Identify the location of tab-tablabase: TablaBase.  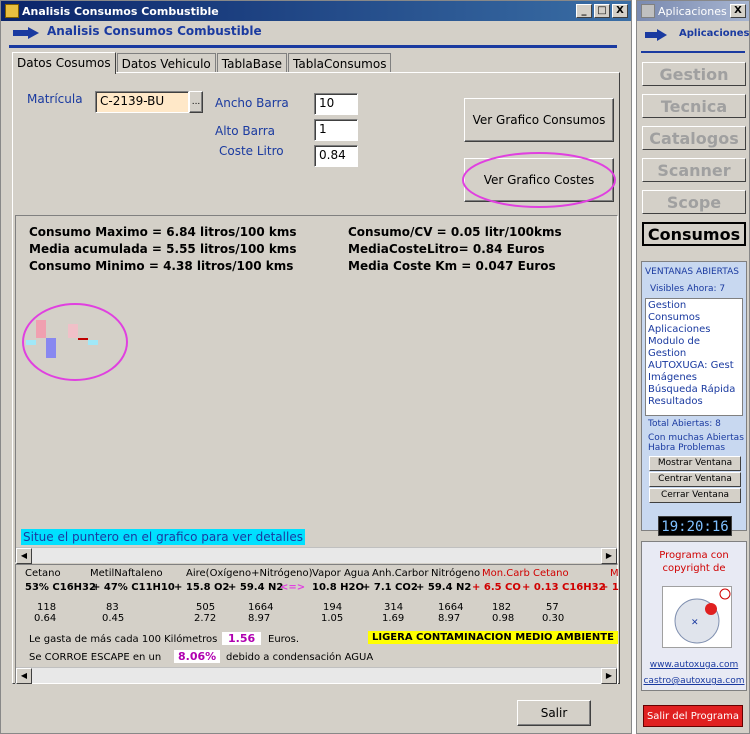
(251, 63).